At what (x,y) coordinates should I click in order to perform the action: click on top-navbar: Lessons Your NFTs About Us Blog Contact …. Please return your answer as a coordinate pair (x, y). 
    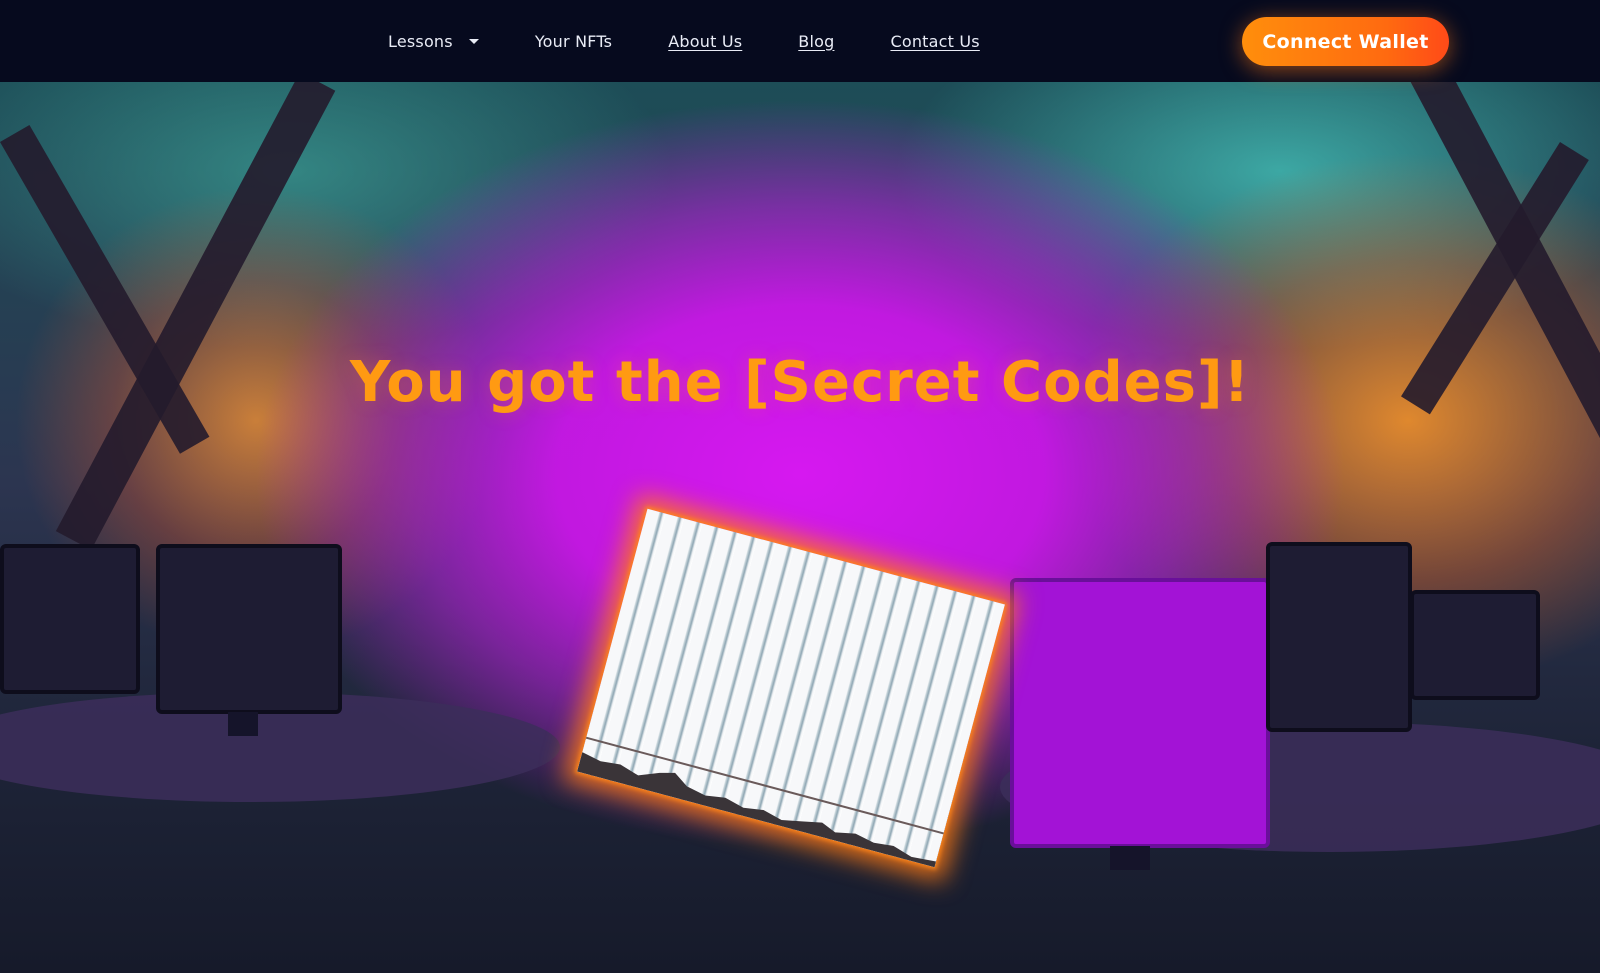
    Looking at the image, I should click on (800, 41).